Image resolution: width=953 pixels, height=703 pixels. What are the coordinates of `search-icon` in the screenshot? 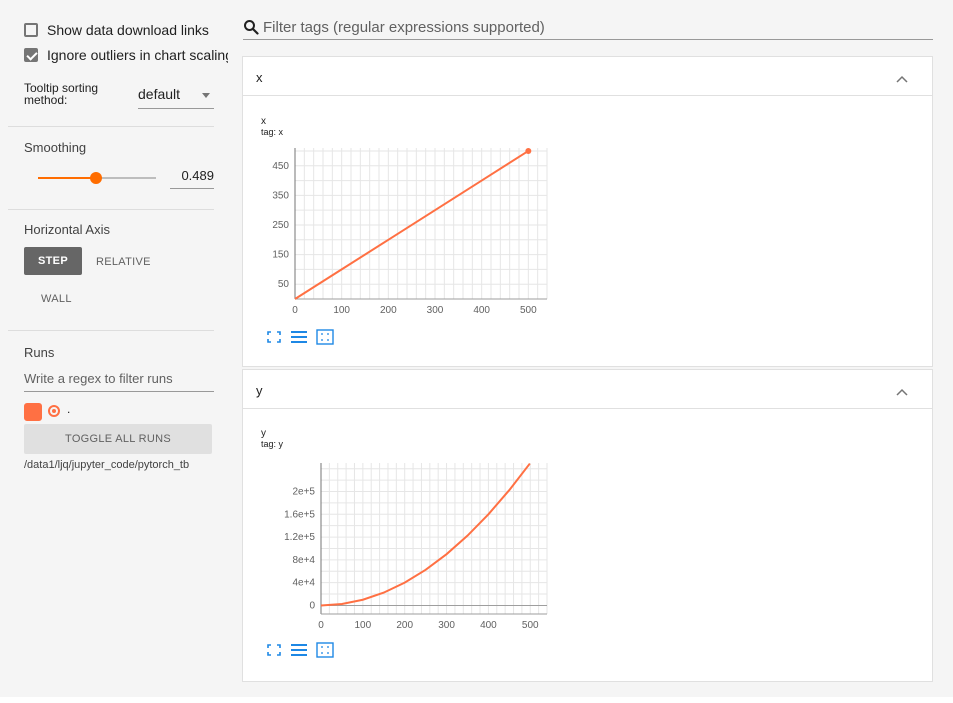 It's located at (251, 27).